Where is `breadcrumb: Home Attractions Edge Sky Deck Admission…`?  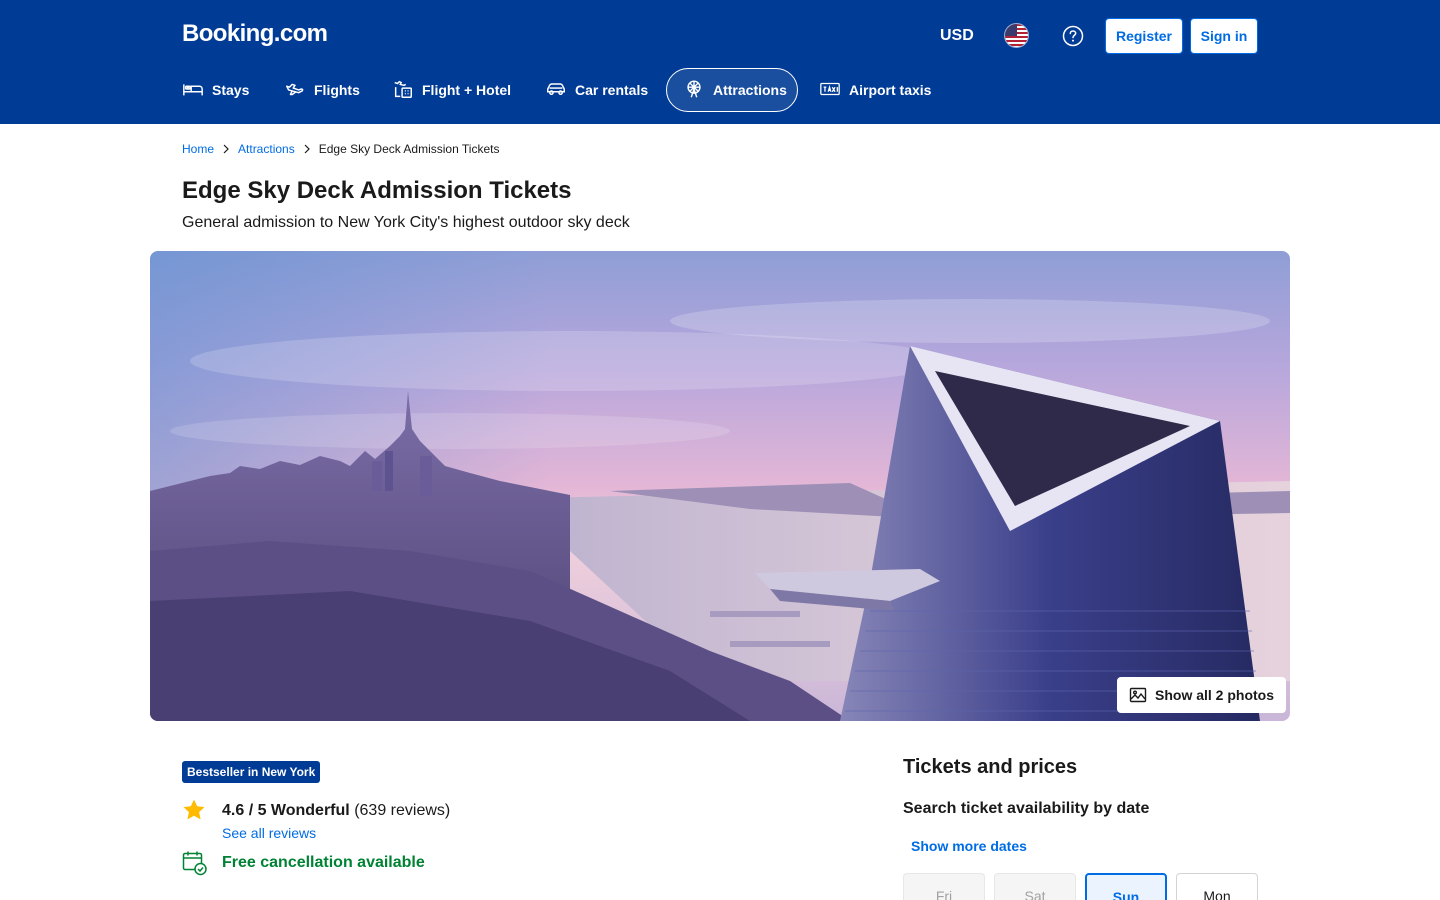 breadcrumb: Home Attractions Edge Sky Deck Admission… is located at coordinates (340, 149).